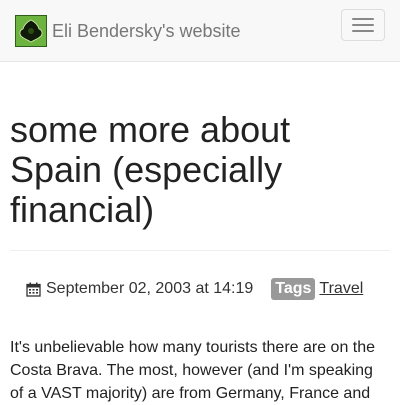 Image resolution: width=400 pixels, height=405 pixels. What do you see at coordinates (363, 19) in the screenshot?
I see `hamburger-menu-icon` at bounding box center [363, 19].